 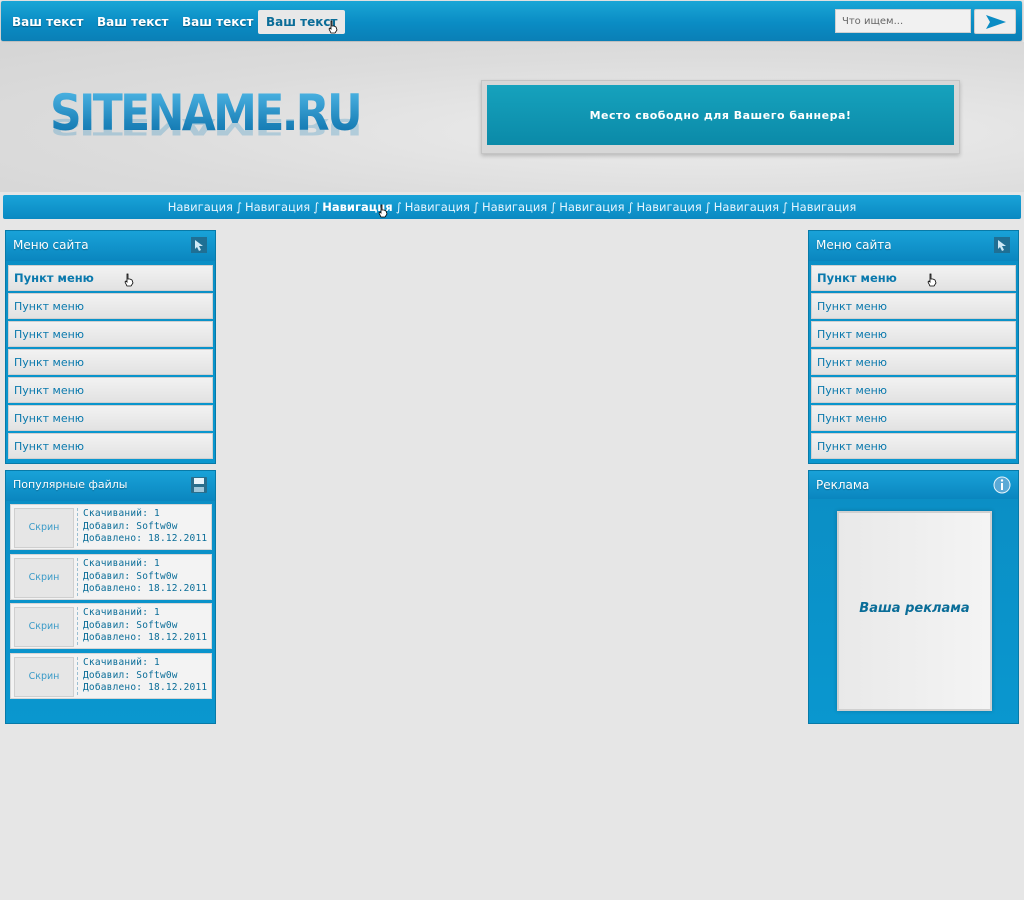 What do you see at coordinates (437, 207) in the screenshot?
I see `nav-item-4: Навигация` at bounding box center [437, 207].